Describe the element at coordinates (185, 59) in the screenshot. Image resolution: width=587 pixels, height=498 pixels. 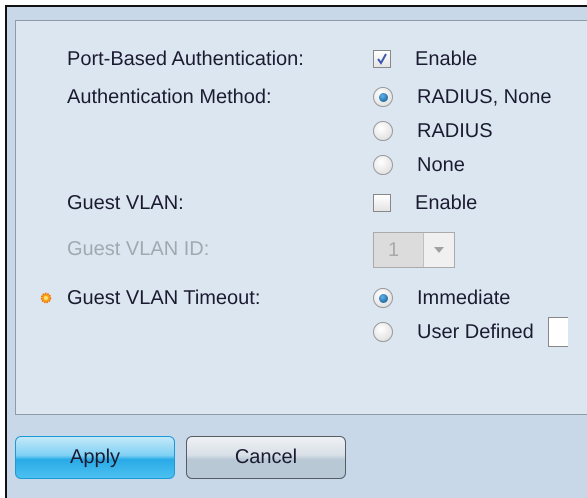
I see `field-label: Port-Based Authentication:` at that location.